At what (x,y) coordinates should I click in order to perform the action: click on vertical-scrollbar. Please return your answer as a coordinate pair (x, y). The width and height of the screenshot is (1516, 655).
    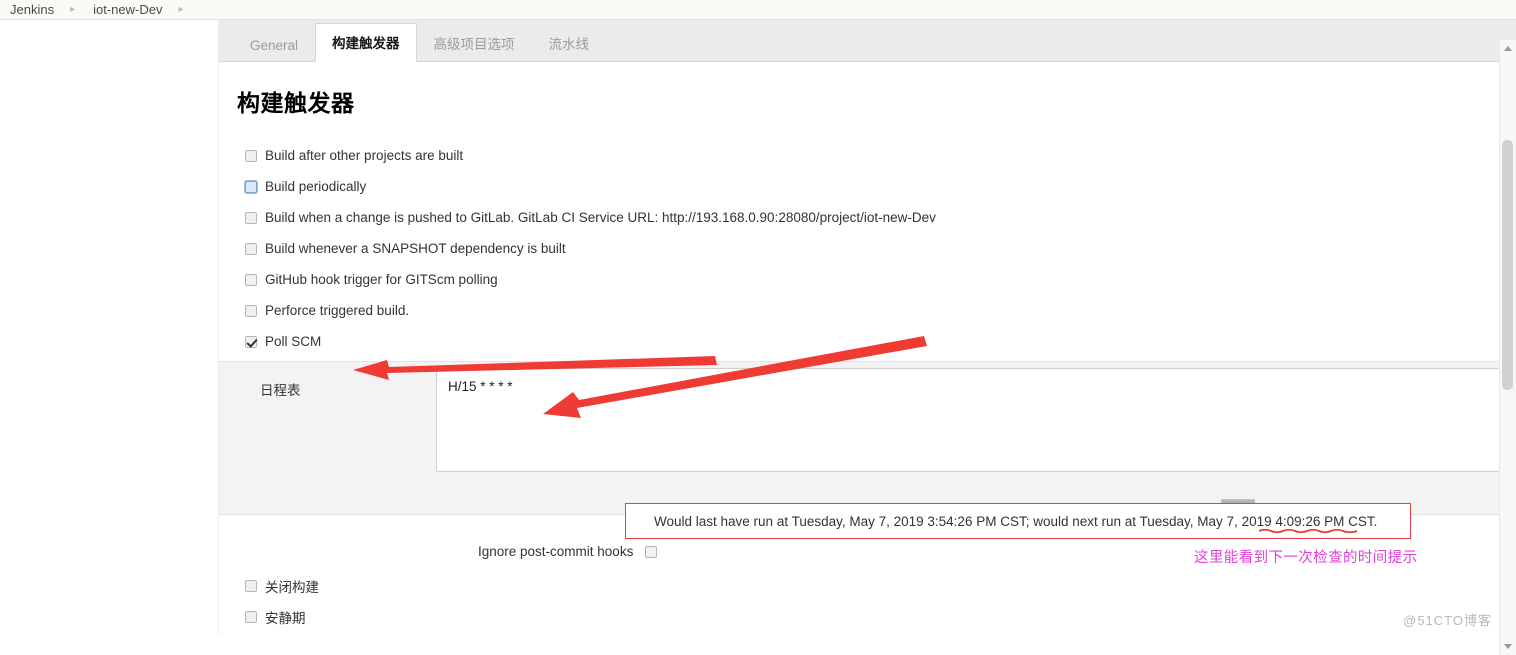
    Looking at the image, I should click on (1507, 347).